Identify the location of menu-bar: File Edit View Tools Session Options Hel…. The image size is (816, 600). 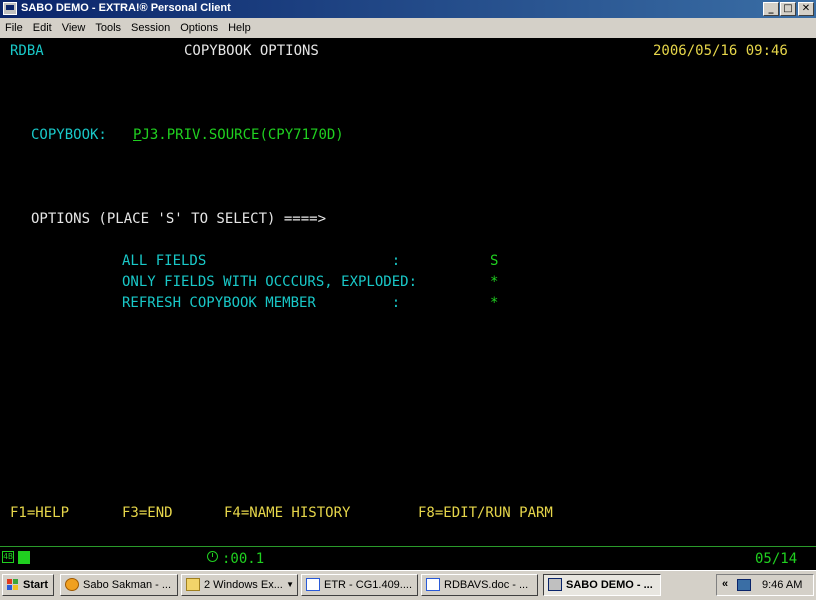
(408, 28).